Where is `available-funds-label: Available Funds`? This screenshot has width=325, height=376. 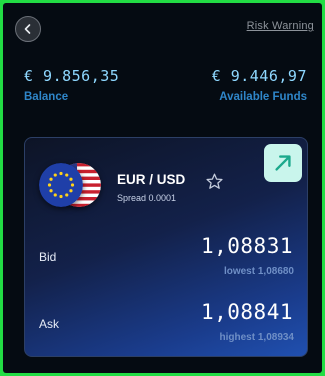 available-funds-label: Available Funds is located at coordinates (263, 97).